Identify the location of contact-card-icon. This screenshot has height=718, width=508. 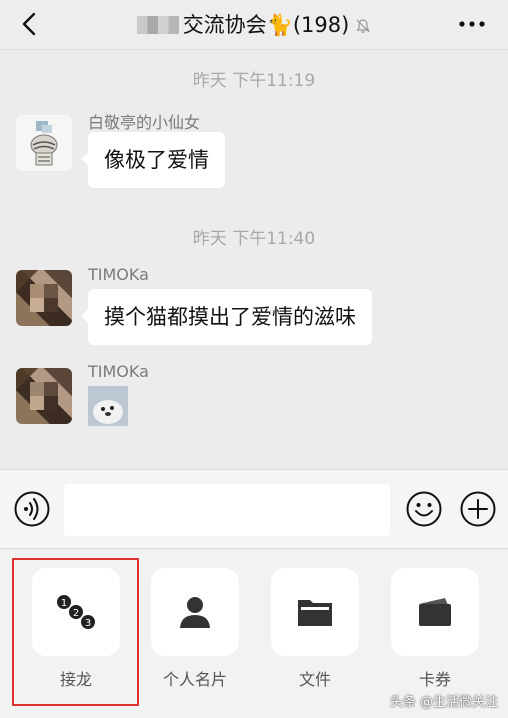
(195, 612).